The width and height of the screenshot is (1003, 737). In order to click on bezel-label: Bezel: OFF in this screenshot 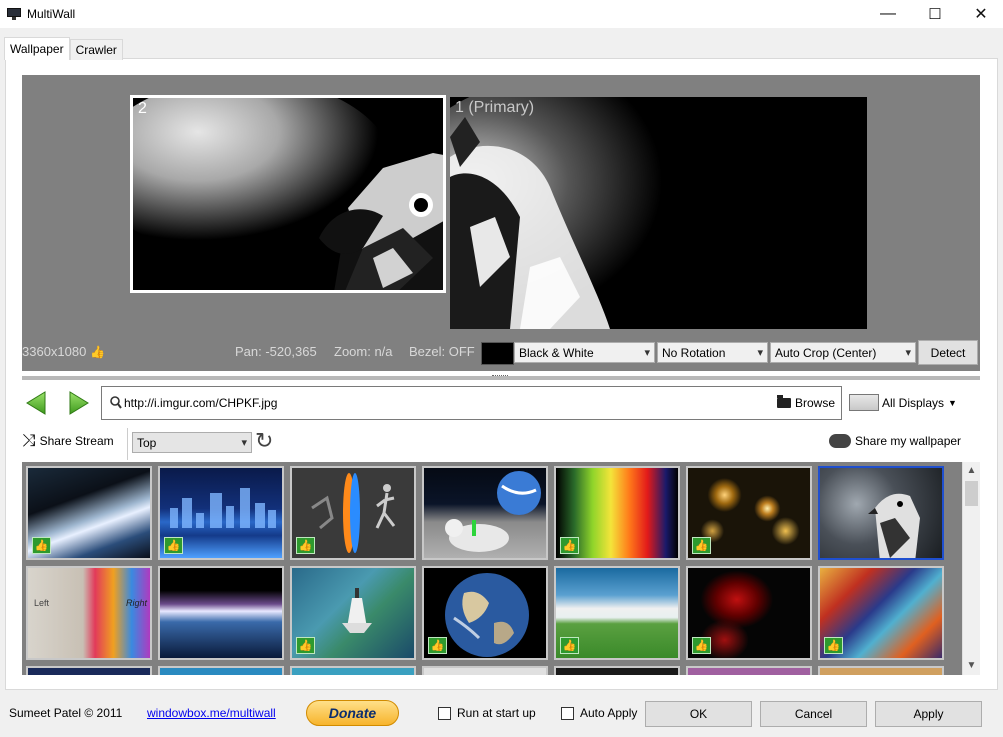, I will do `click(442, 351)`.